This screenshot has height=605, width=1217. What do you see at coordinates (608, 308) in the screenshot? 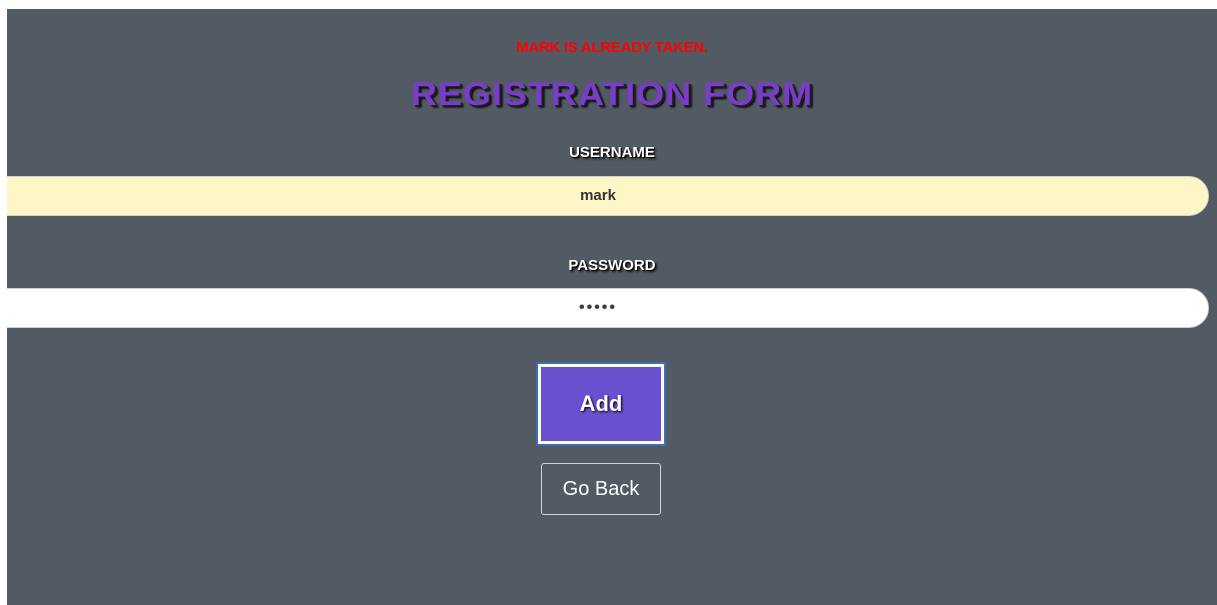
I see `password-input: •••••` at bounding box center [608, 308].